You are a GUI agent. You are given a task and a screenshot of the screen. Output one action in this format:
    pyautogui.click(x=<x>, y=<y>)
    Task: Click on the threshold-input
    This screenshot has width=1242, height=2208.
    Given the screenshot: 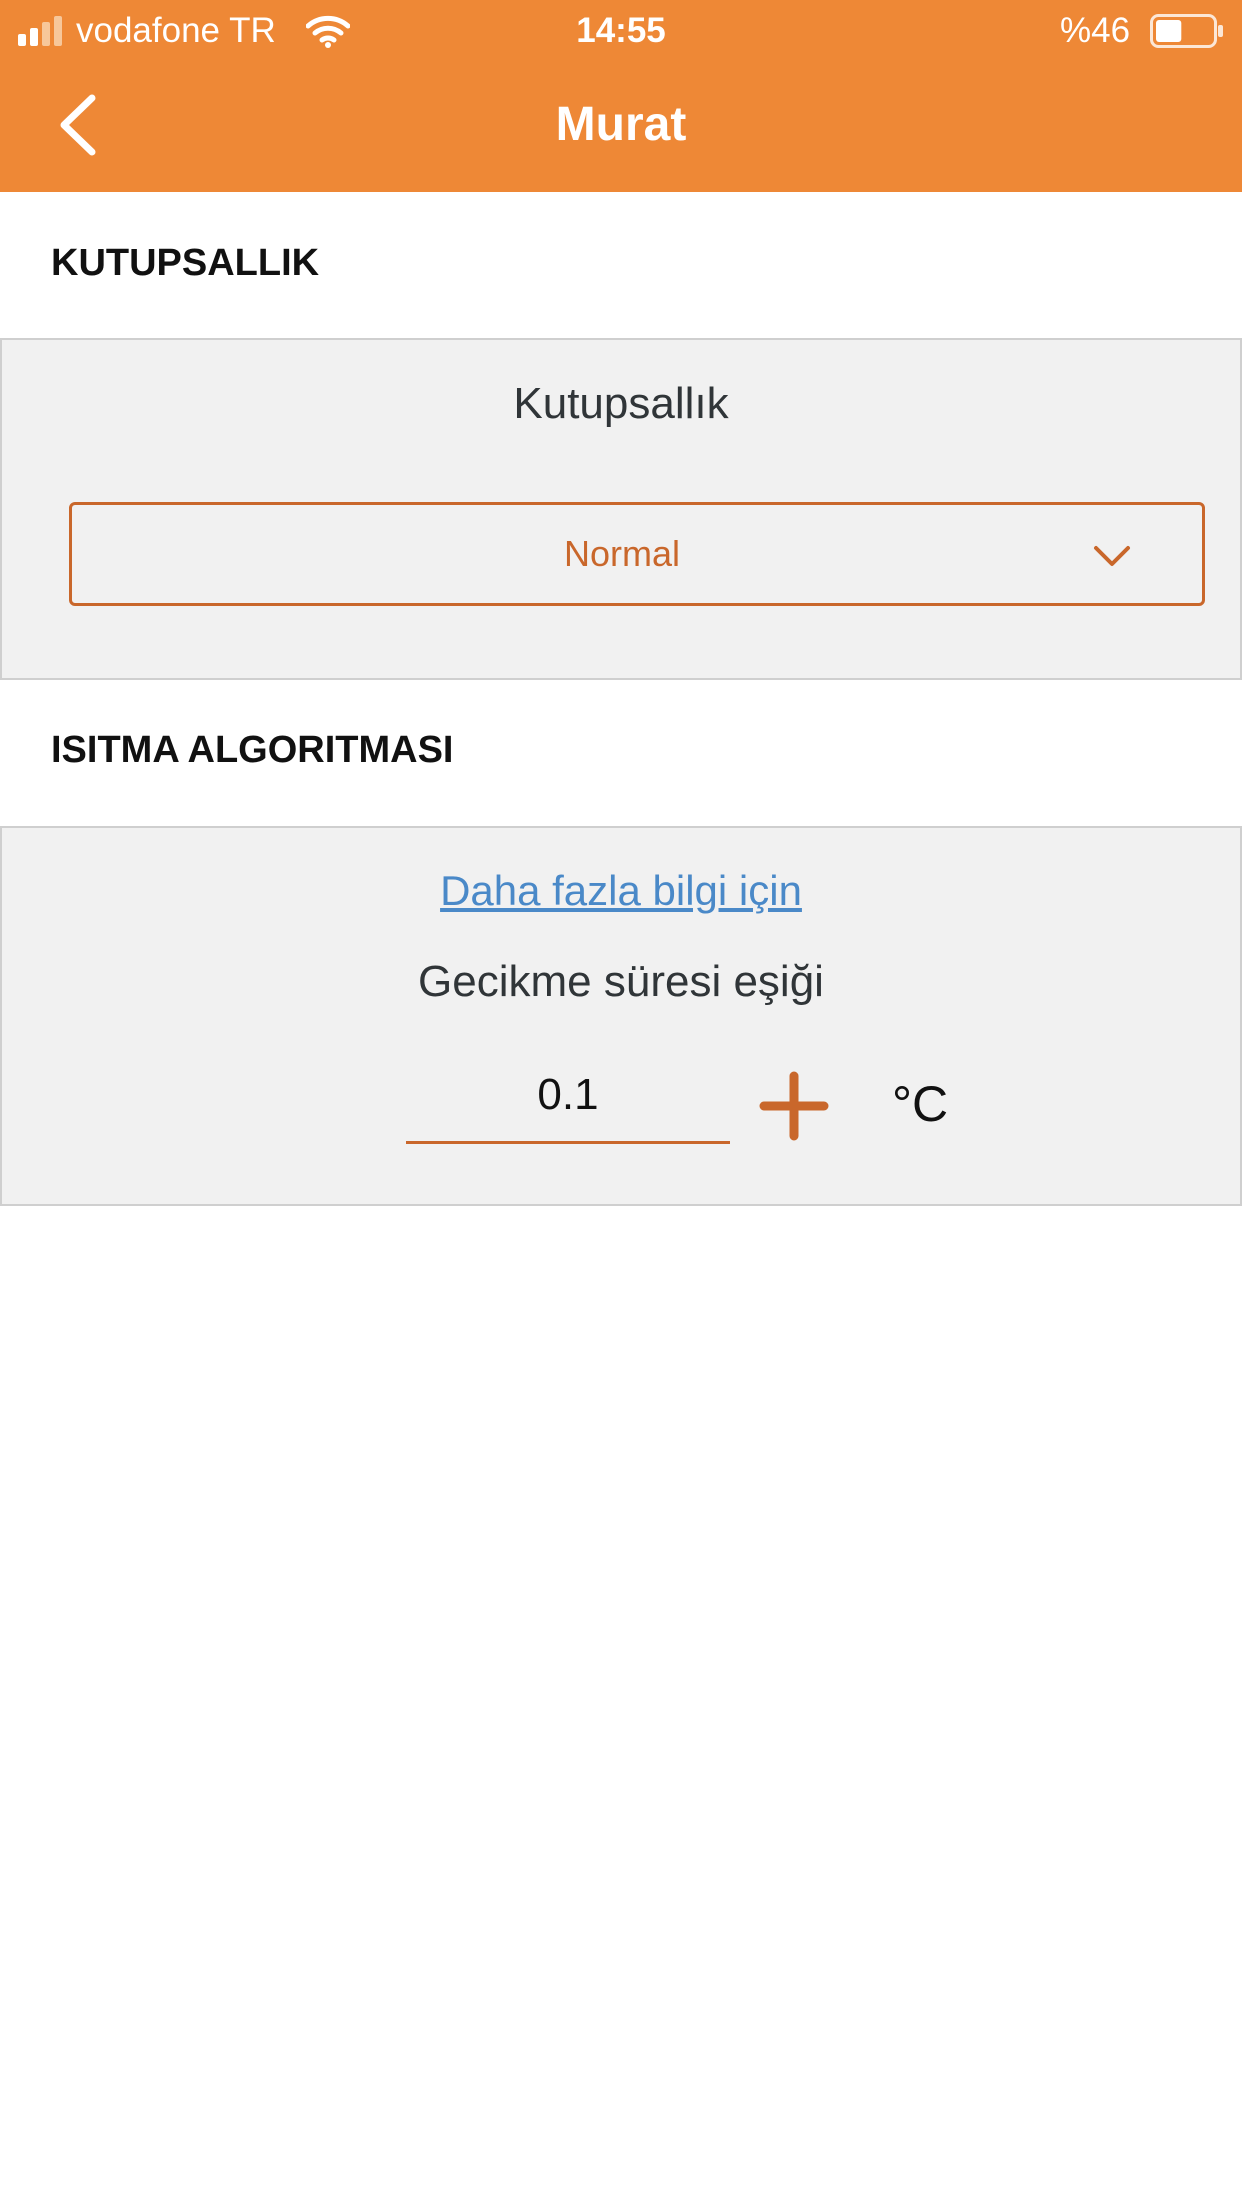 What is the action you would take?
    pyautogui.click(x=568, y=1096)
    